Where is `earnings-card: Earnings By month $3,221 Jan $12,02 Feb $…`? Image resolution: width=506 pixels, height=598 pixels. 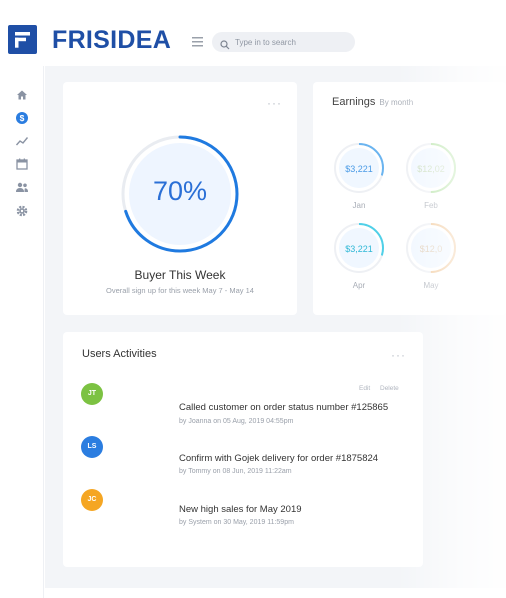
earnings-card: Earnings By month $3,221 Jan $12,02 Feb $… is located at coordinates (409, 198).